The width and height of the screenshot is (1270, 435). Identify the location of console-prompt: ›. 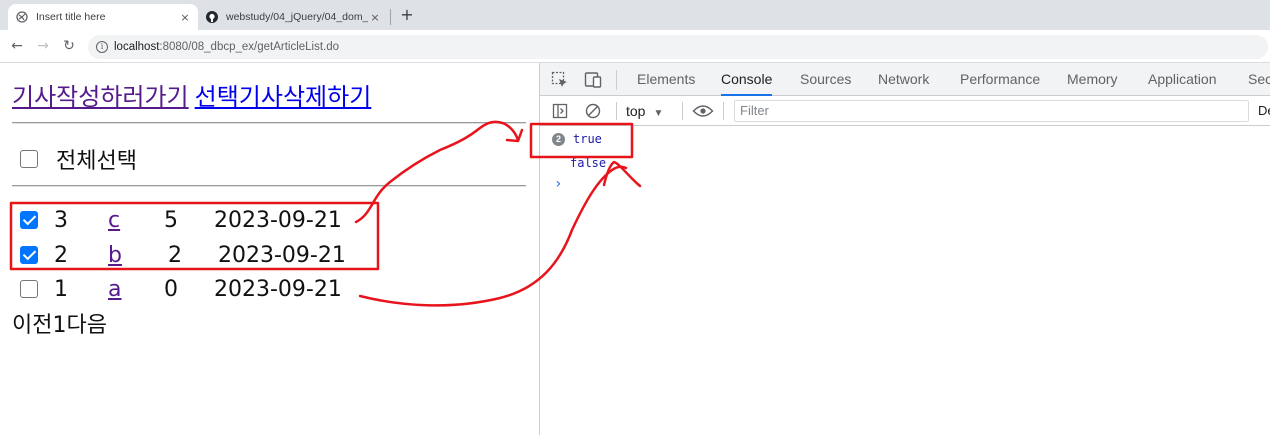
(558, 184).